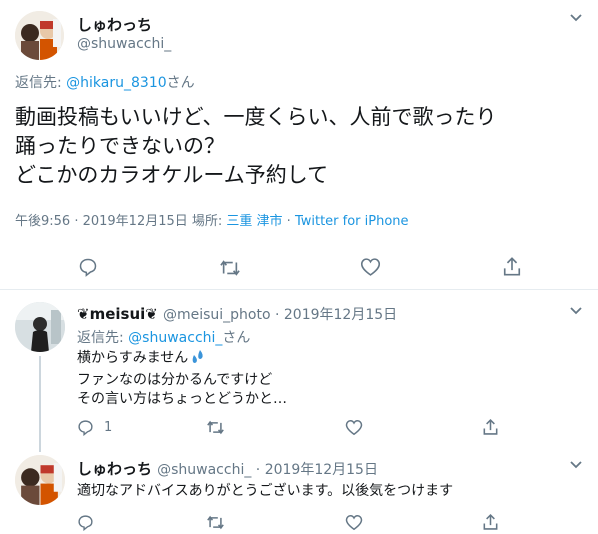  I want to click on reply-header: しゅわっち @shuwacchi_ · 2019年12月15日, so click(227, 468).